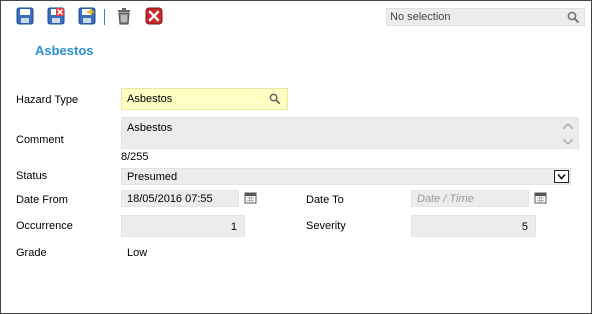 The image size is (592, 314). I want to click on hazard-type-value: Asbestos, so click(150, 99).